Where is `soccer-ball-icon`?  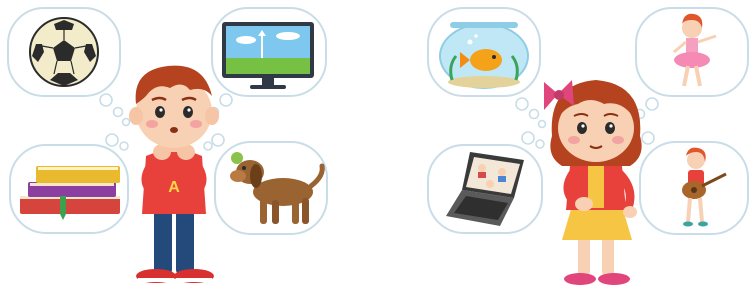
soccer-ball-icon is located at coordinates (64, 52).